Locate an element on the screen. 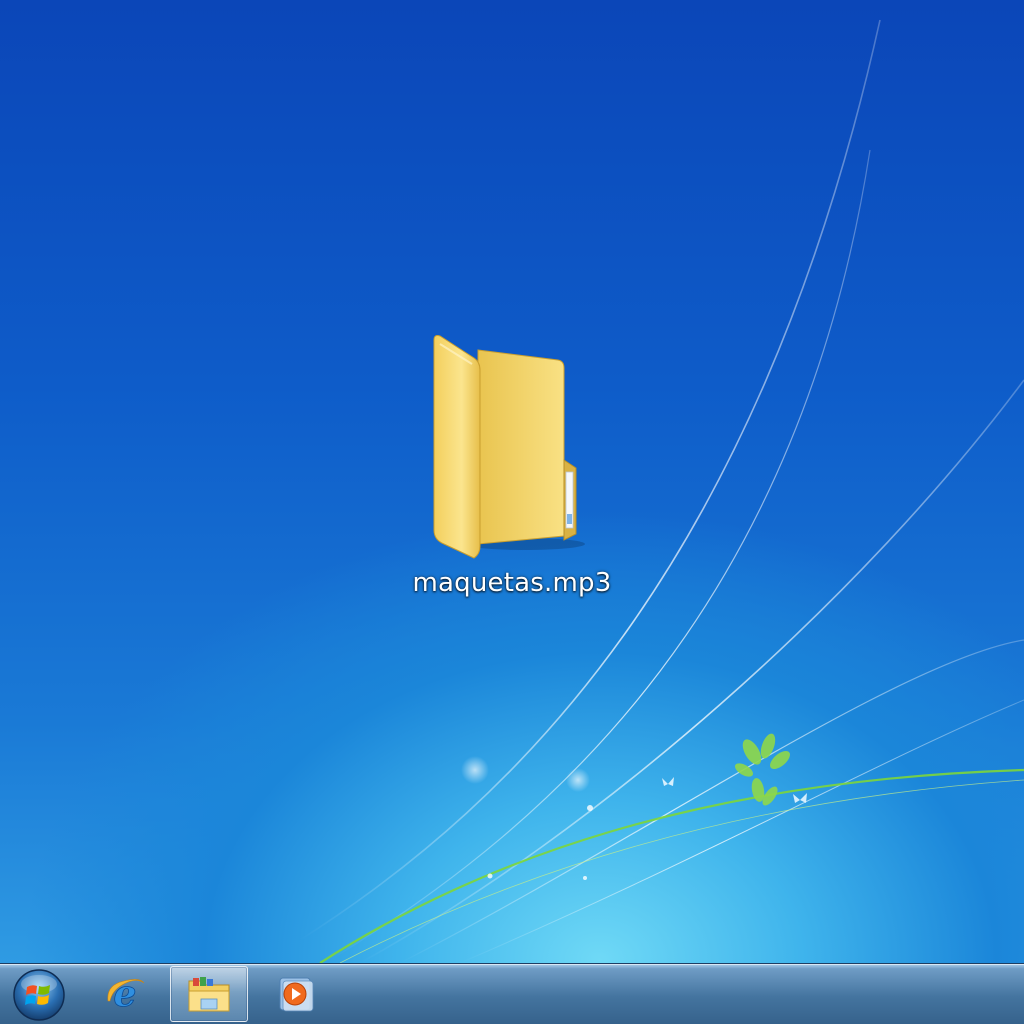 This screenshot has width=1024, height=1024. desktop-icon-maquetas: maquetas.mp3 is located at coordinates (512, 467).